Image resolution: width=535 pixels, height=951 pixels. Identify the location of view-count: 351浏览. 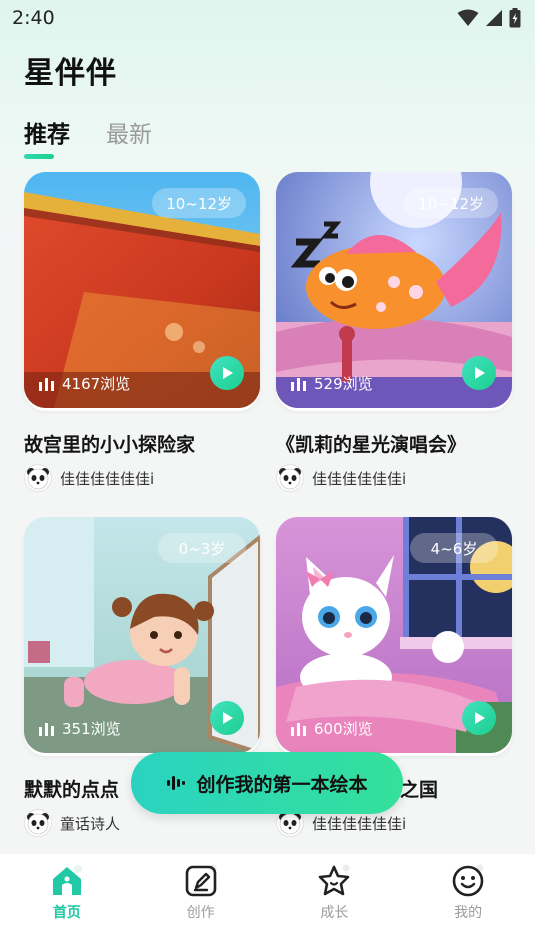
(79, 728).